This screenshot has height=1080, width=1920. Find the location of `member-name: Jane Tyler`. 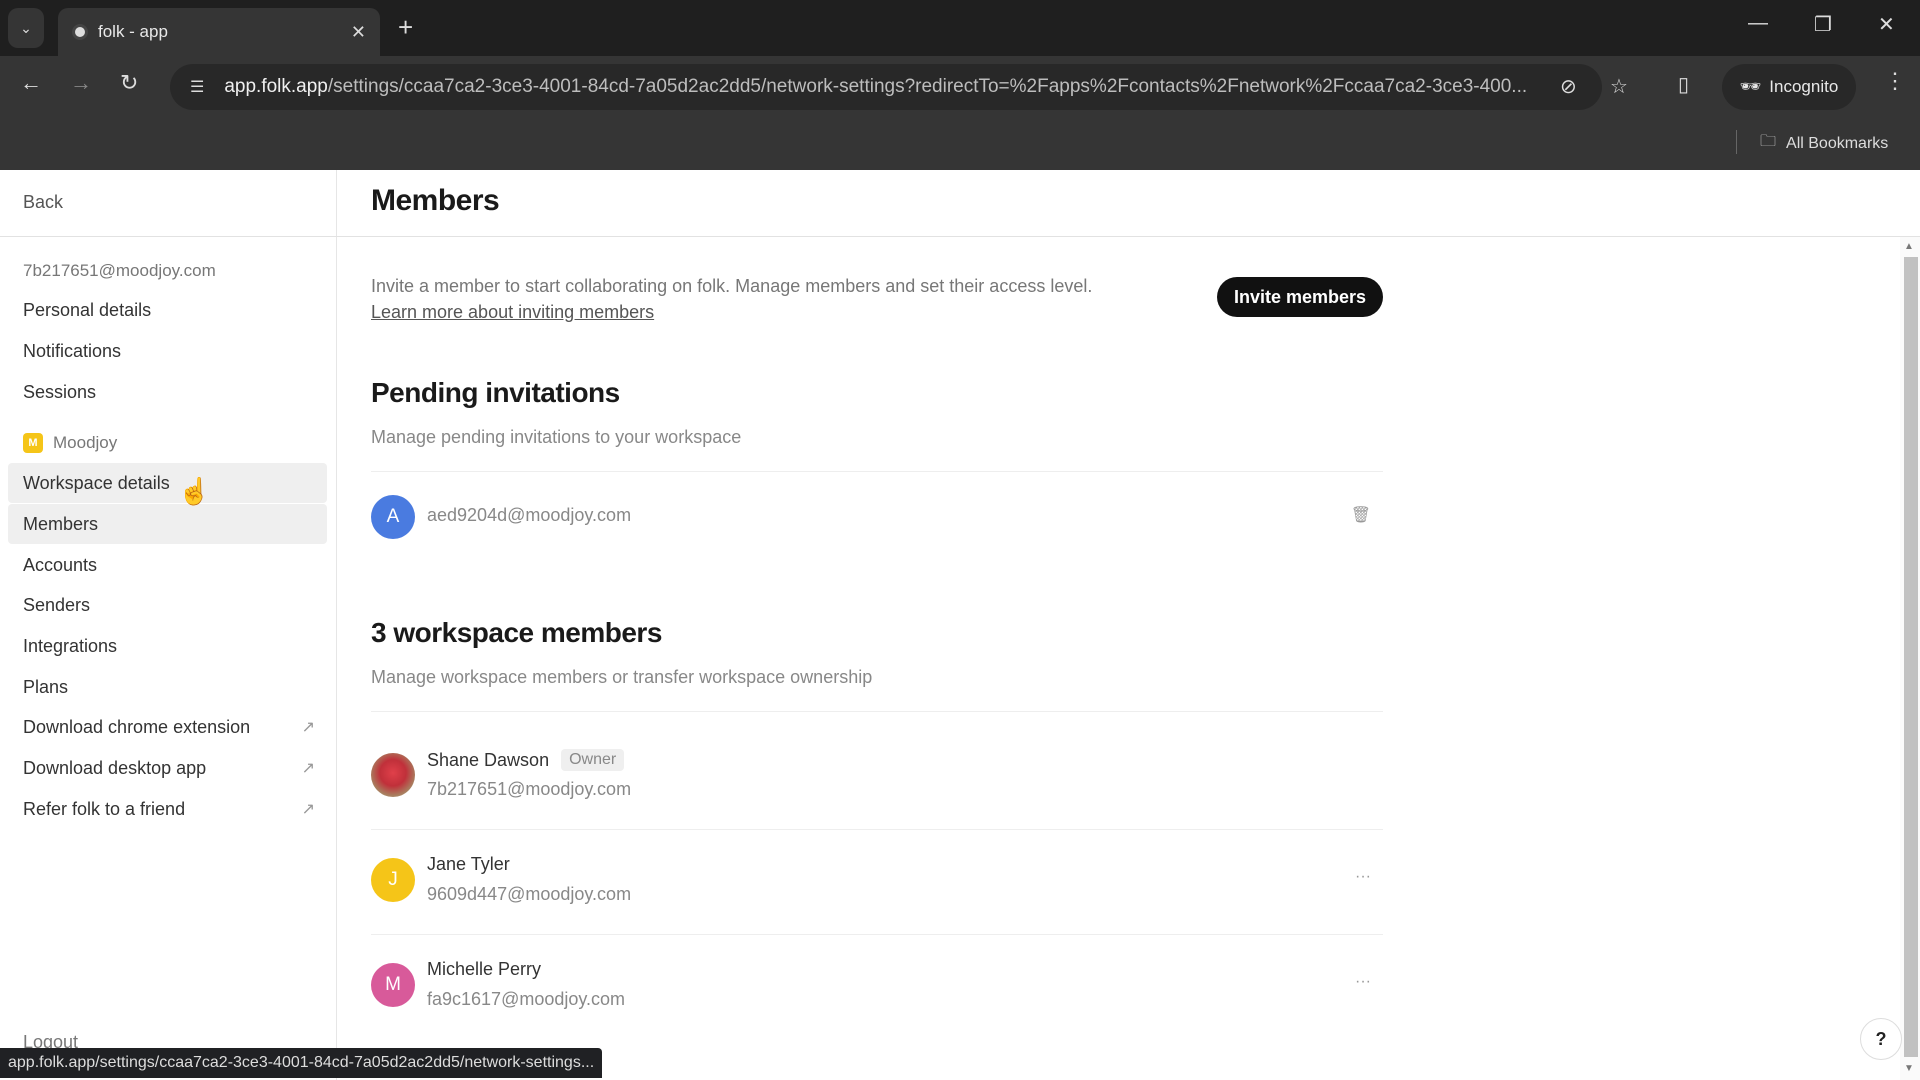

member-name: Jane Tyler is located at coordinates (468, 864).